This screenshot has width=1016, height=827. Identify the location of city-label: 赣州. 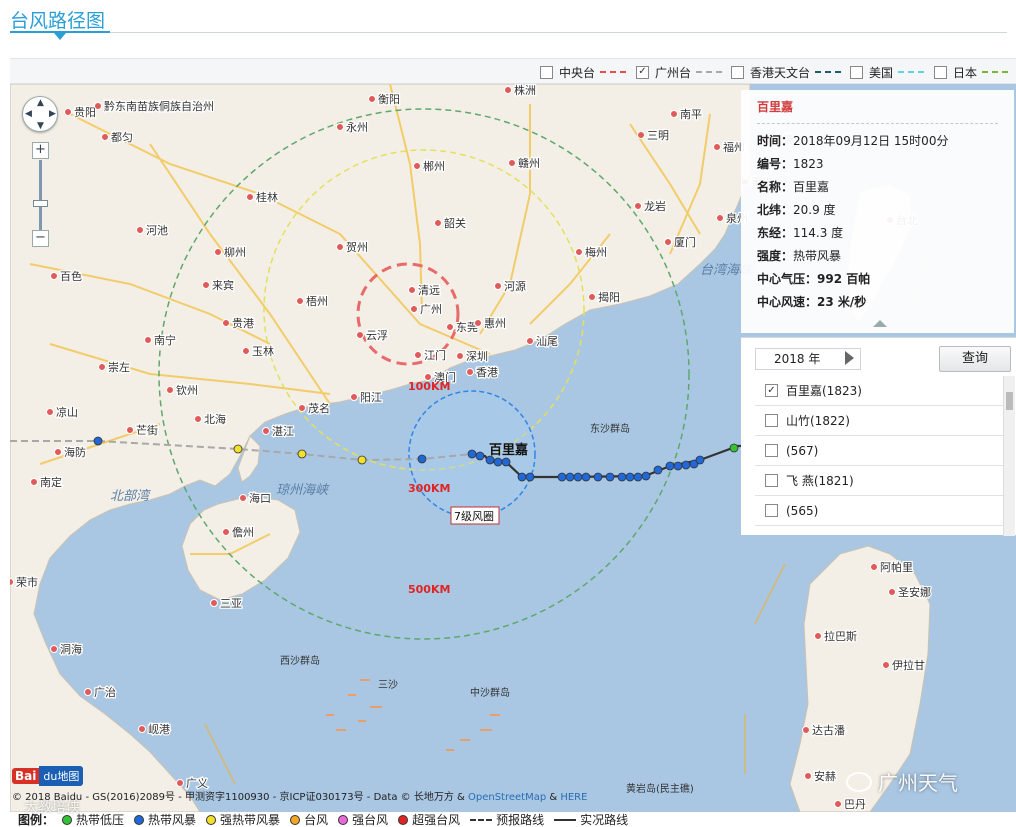
(529, 163).